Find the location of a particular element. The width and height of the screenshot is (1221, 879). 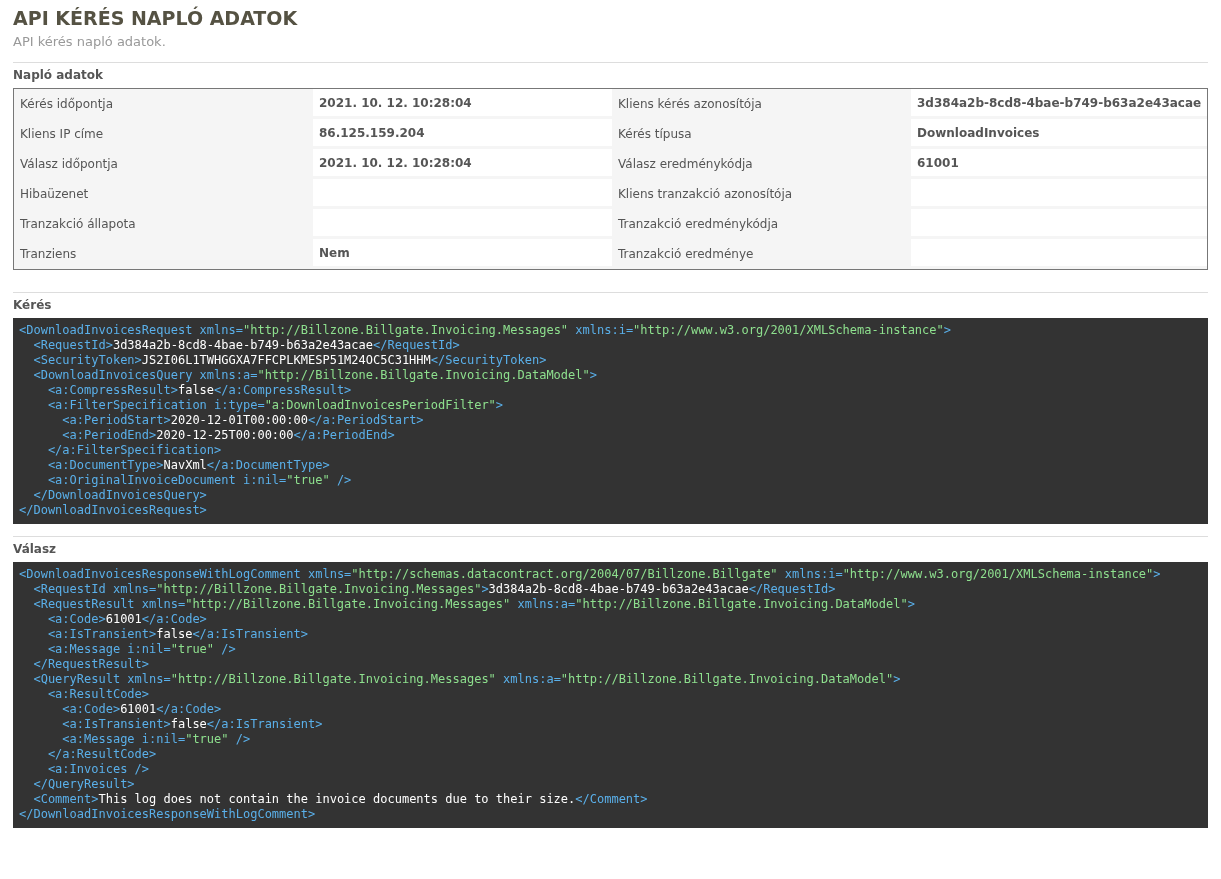

code-line: </a:ResultCode> is located at coordinates (102, 754).